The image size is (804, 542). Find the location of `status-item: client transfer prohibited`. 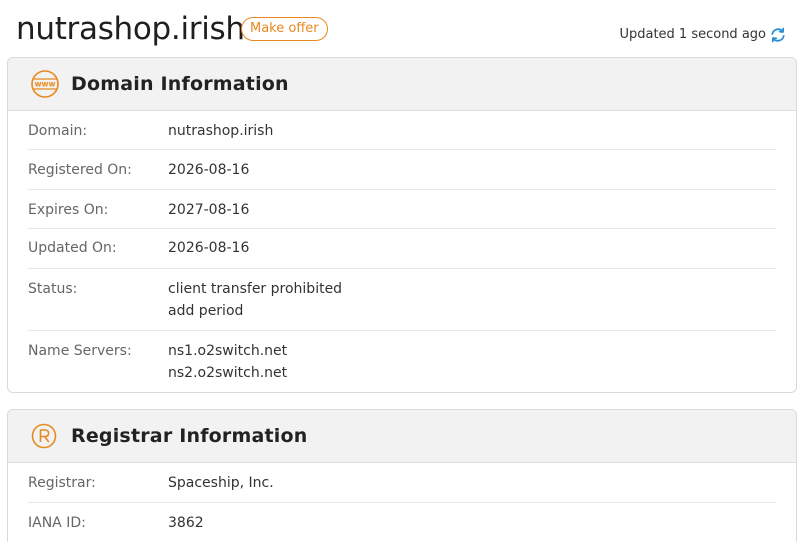

status-item: client transfer prohibited is located at coordinates (255, 289).